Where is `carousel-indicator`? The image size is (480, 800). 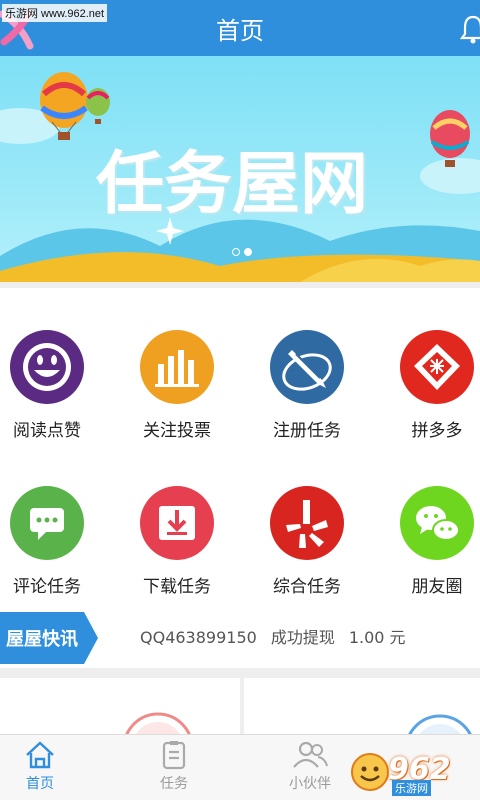
carousel-indicator is located at coordinates (242, 252).